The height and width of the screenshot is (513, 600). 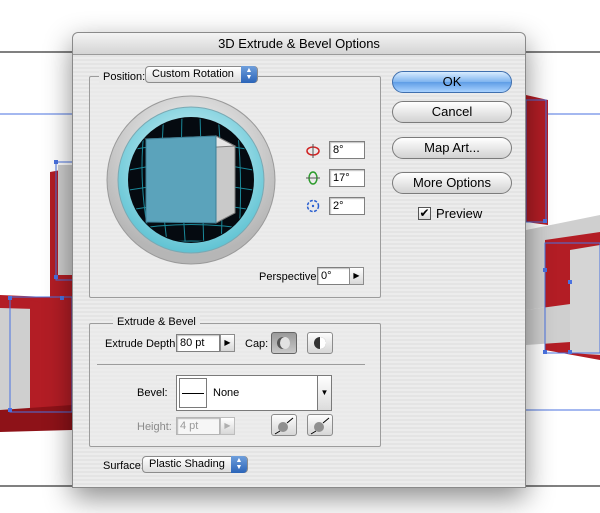 What do you see at coordinates (142, 344) in the screenshot?
I see `extrude-depth-label: Extrude Depth:` at bounding box center [142, 344].